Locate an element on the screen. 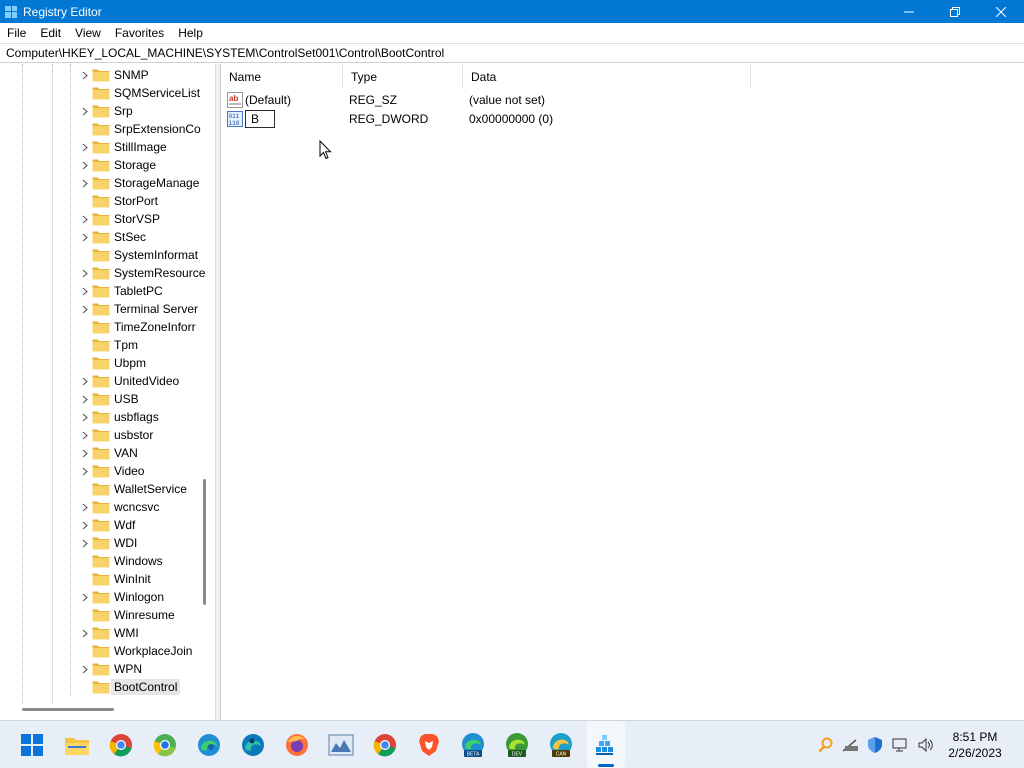  tree-item: Windows is located at coordinates (120, 561).